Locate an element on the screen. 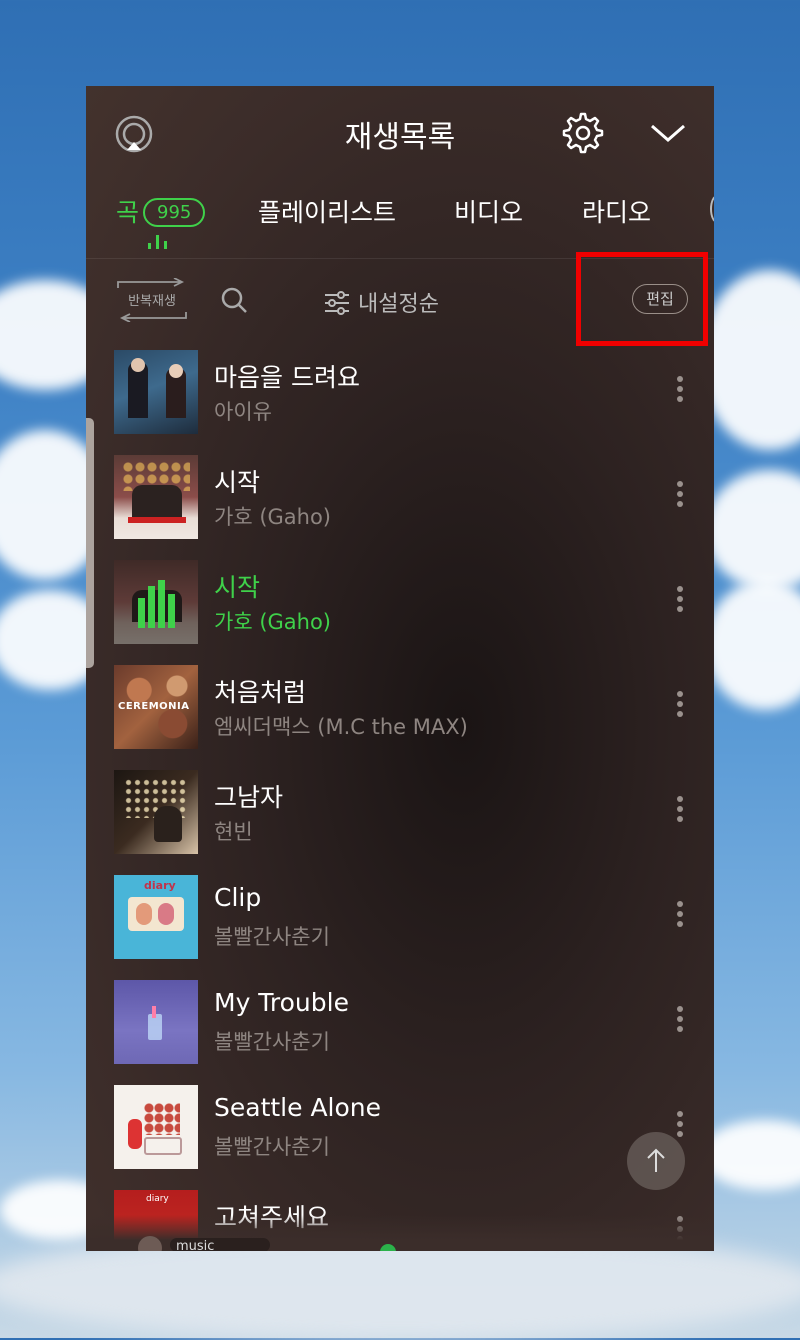 The height and width of the screenshot is (1340, 800). header: 재생목록 is located at coordinates (400, 132).